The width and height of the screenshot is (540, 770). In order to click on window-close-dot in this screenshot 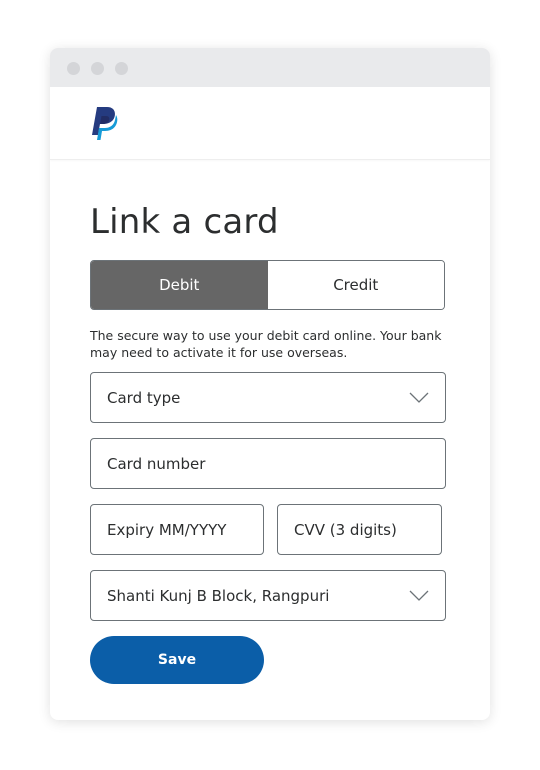, I will do `click(73, 68)`.